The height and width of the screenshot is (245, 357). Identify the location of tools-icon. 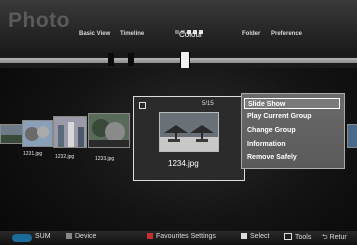
(288, 236).